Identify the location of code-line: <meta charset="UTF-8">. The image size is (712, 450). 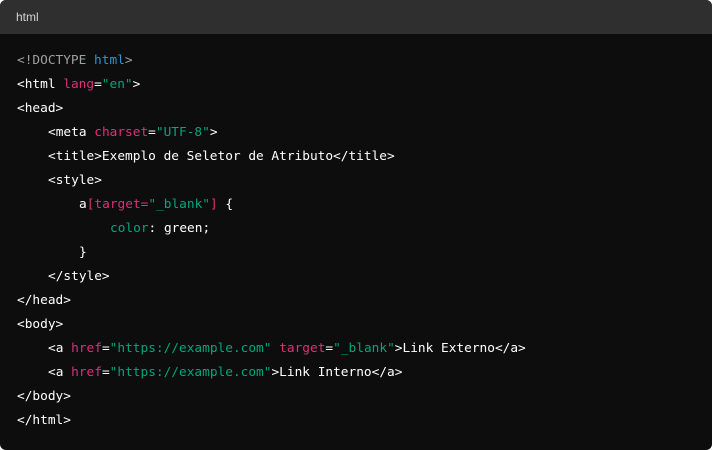
(364, 133).